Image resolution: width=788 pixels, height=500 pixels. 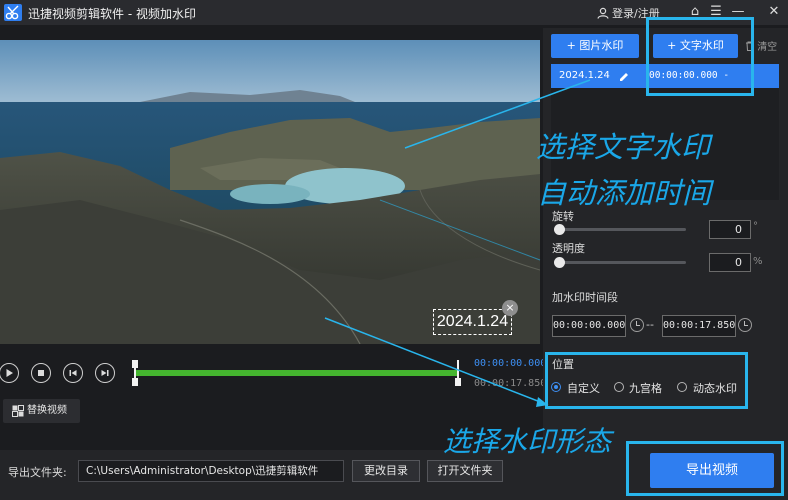 What do you see at coordinates (527, 441) in the screenshot?
I see `annotation-select-watermark-form: 选择水印形态` at bounding box center [527, 441].